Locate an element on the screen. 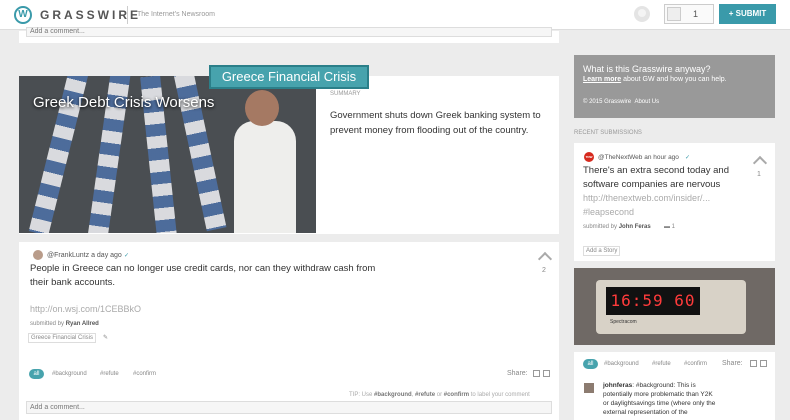  rs-text-line: software companies are nervous is located at coordinates (652, 184).